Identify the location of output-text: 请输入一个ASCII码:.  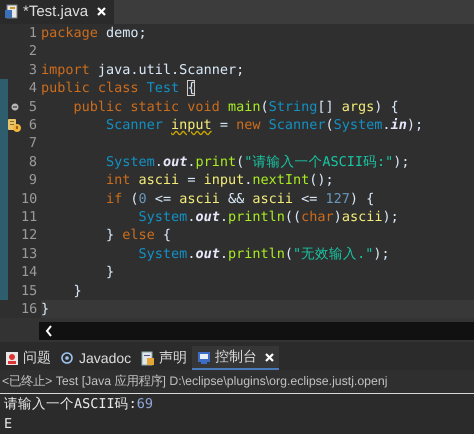
(70, 404).